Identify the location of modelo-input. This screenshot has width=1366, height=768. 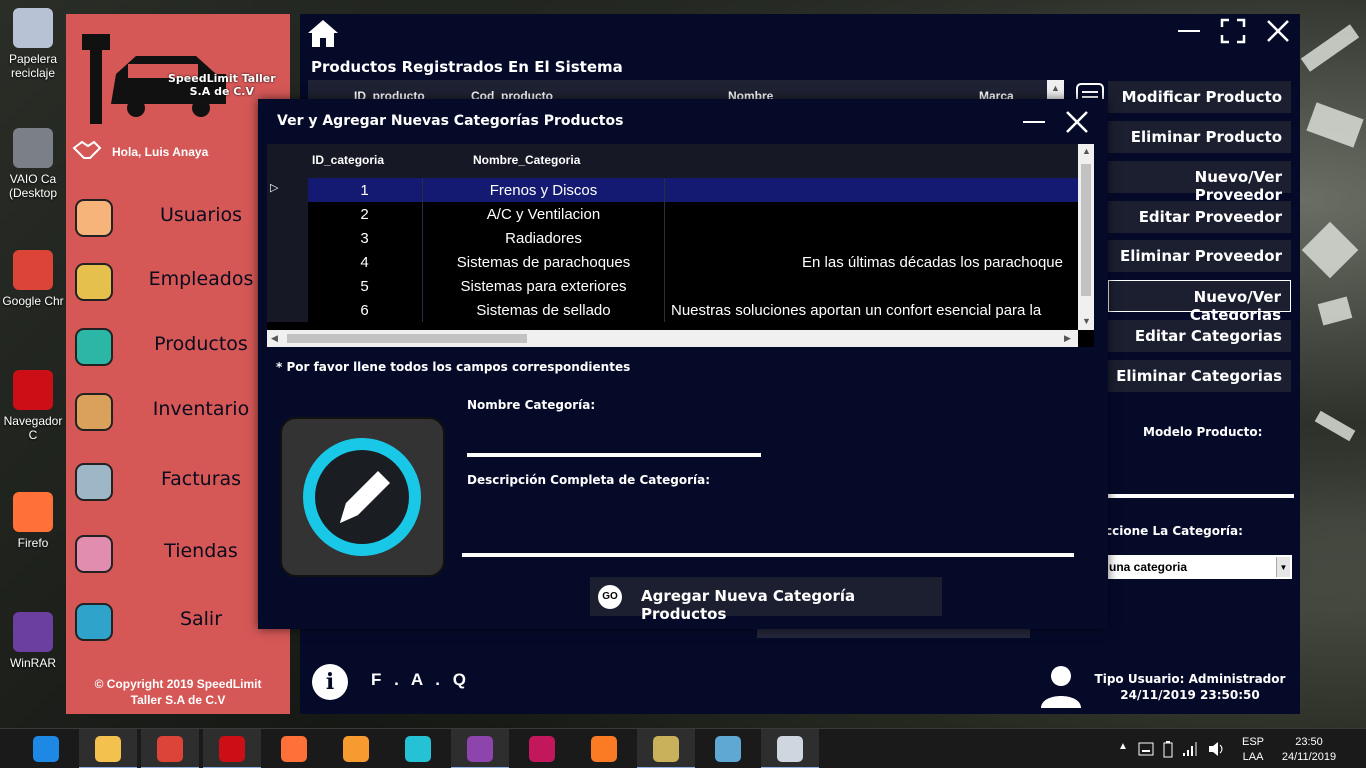
(1201, 496).